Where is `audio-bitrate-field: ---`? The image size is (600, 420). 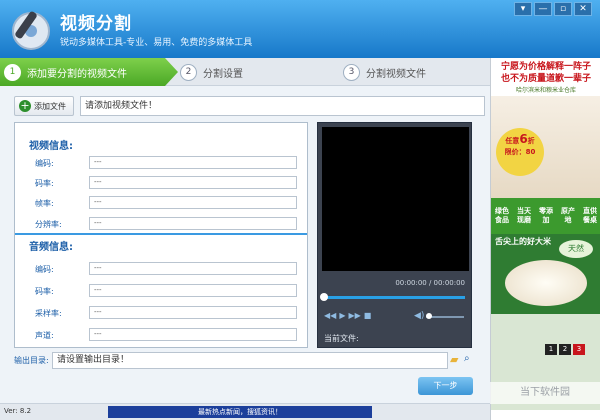 audio-bitrate-field: --- is located at coordinates (193, 290).